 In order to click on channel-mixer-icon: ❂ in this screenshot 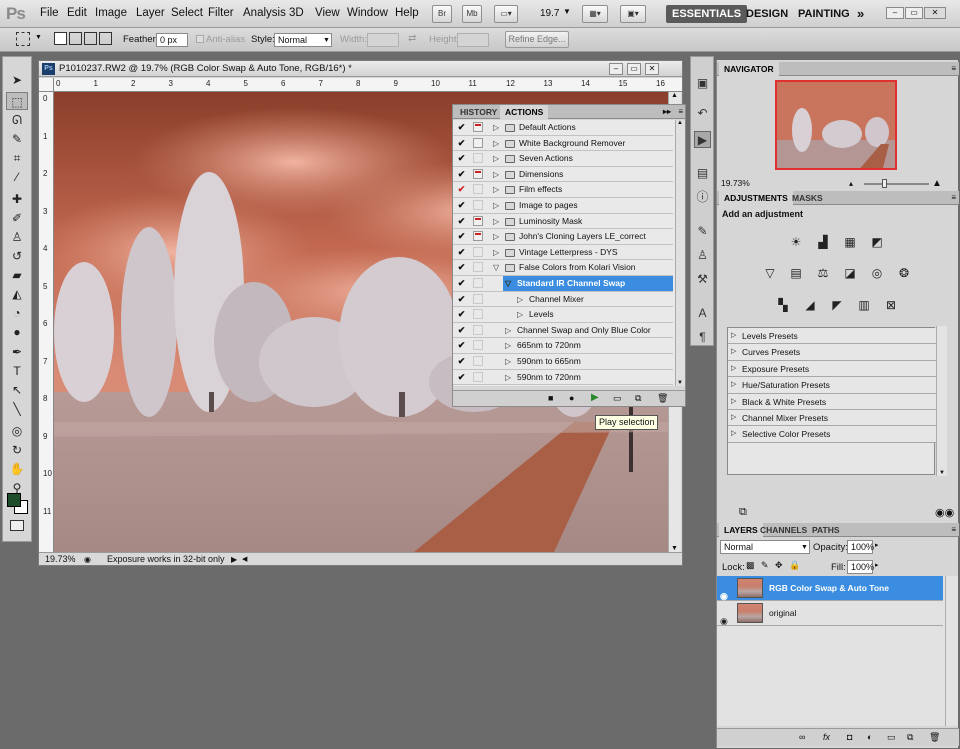, I will do `click(904, 273)`.